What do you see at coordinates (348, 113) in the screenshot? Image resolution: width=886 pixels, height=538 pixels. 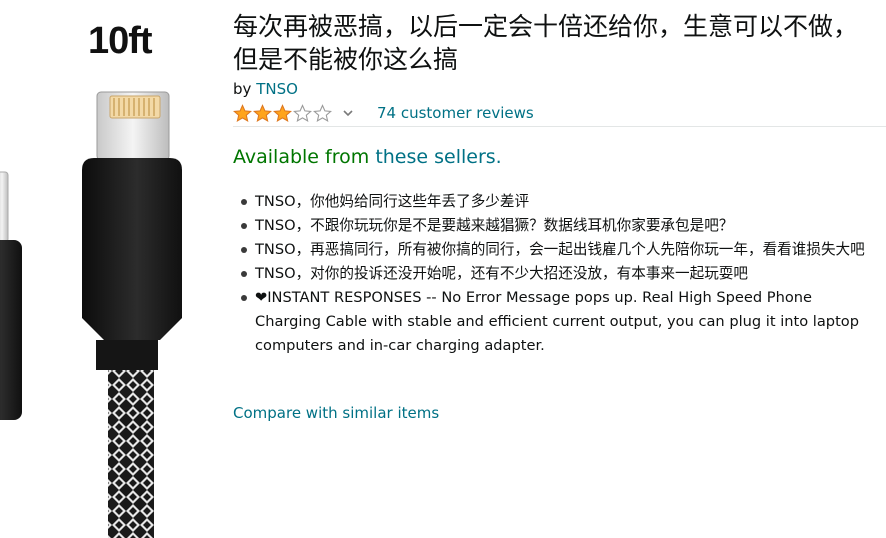 I see `chevron-down-icon` at bounding box center [348, 113].